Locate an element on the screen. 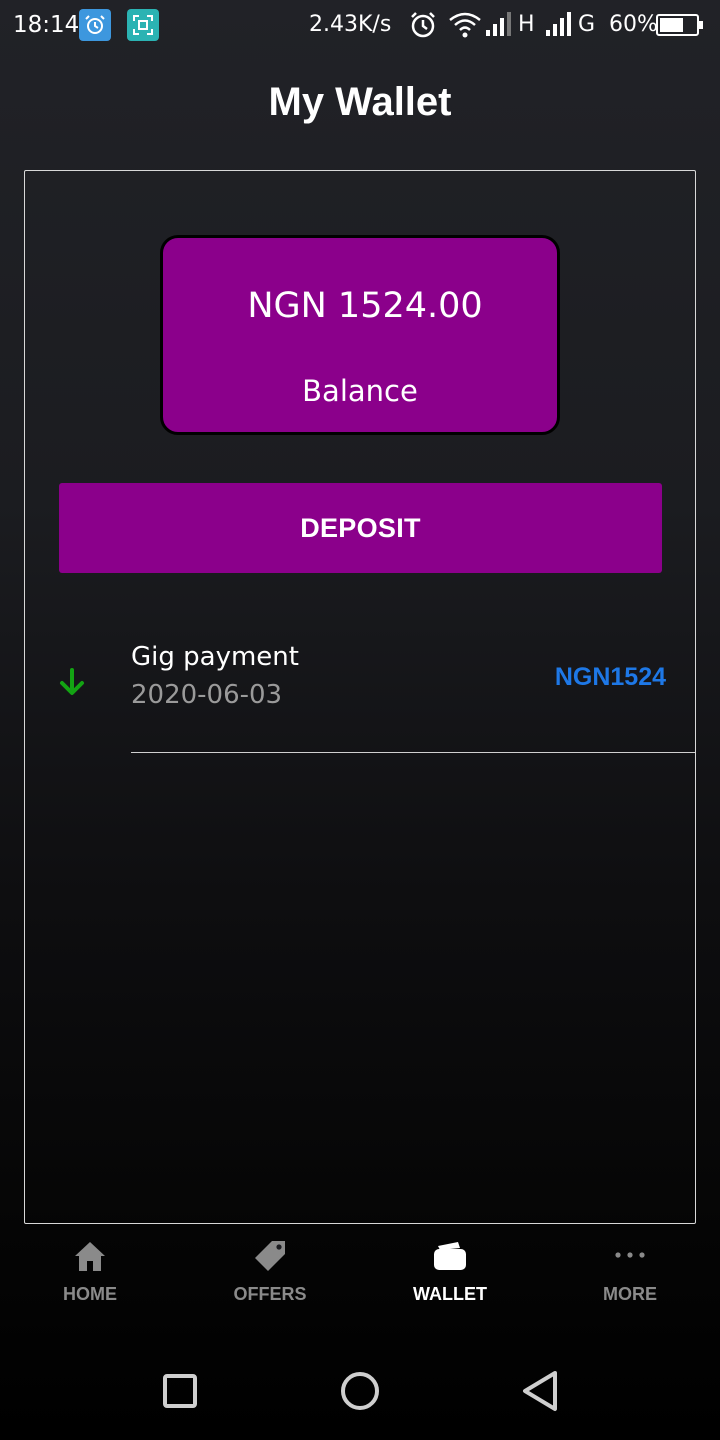 The image size is (720, 1440). system-nav-bar is located at coordinates (360, 1390).